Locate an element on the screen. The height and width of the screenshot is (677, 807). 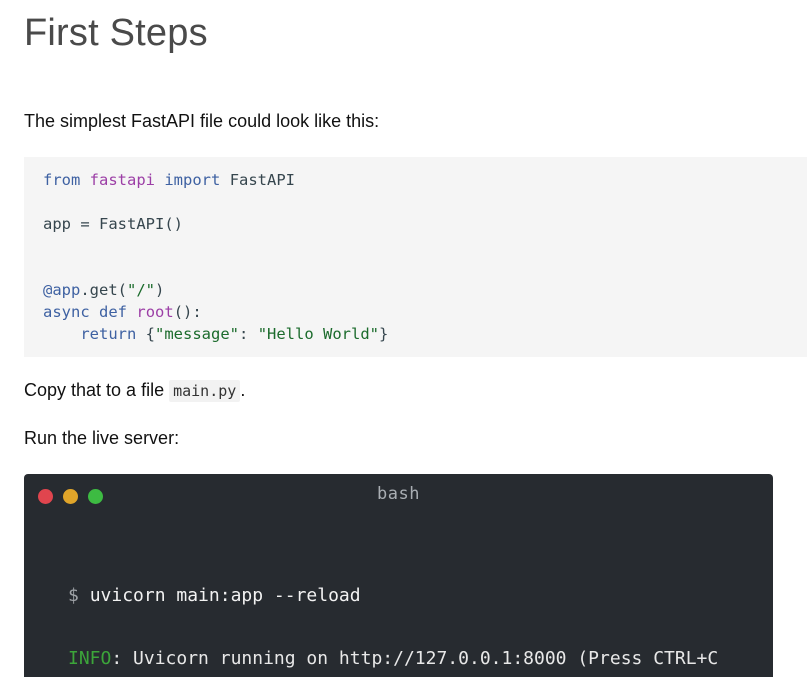
copy-prefix: Copy that to a file is located at coordinates (97, 390).